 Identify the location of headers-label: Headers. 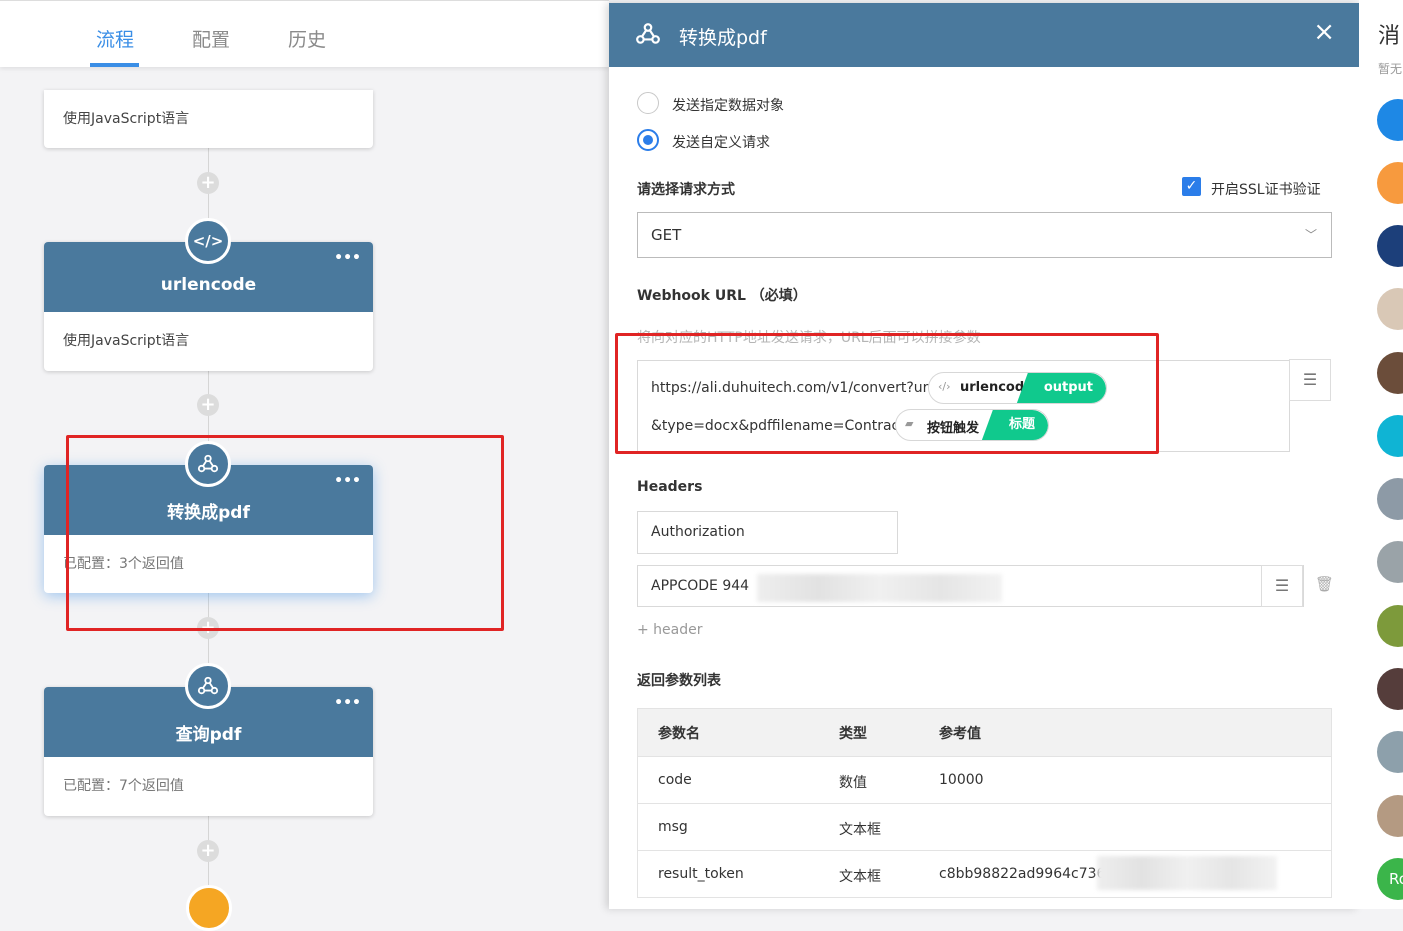
(670, 487).